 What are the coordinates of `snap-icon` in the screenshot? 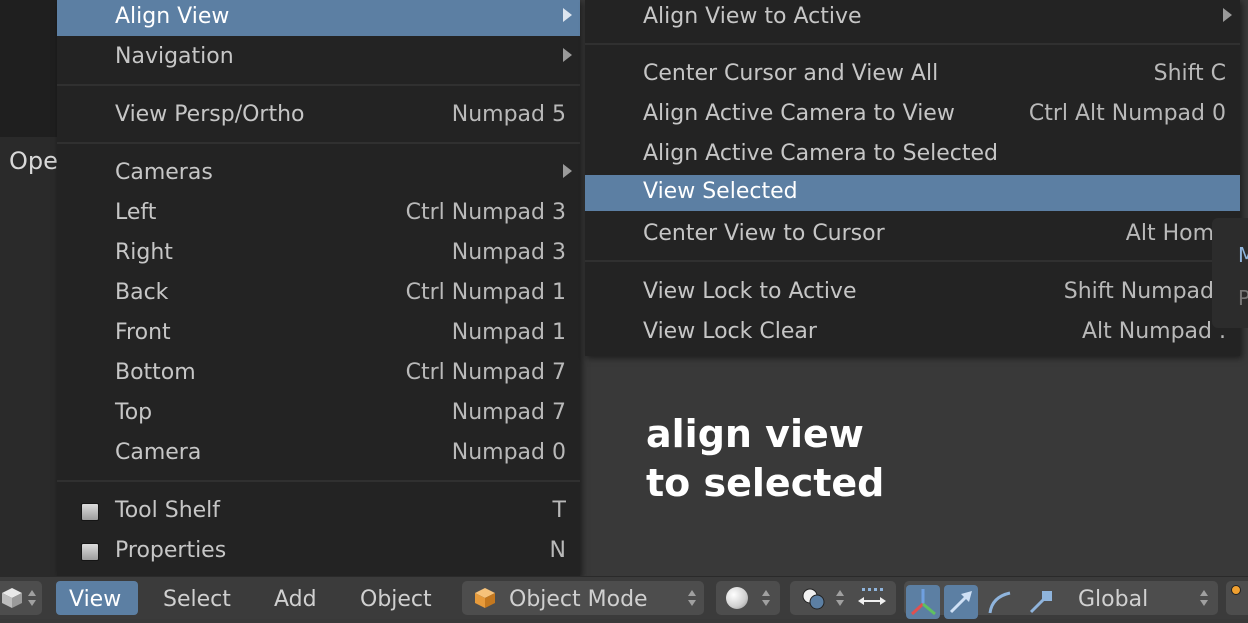 It's located at (872, 599).